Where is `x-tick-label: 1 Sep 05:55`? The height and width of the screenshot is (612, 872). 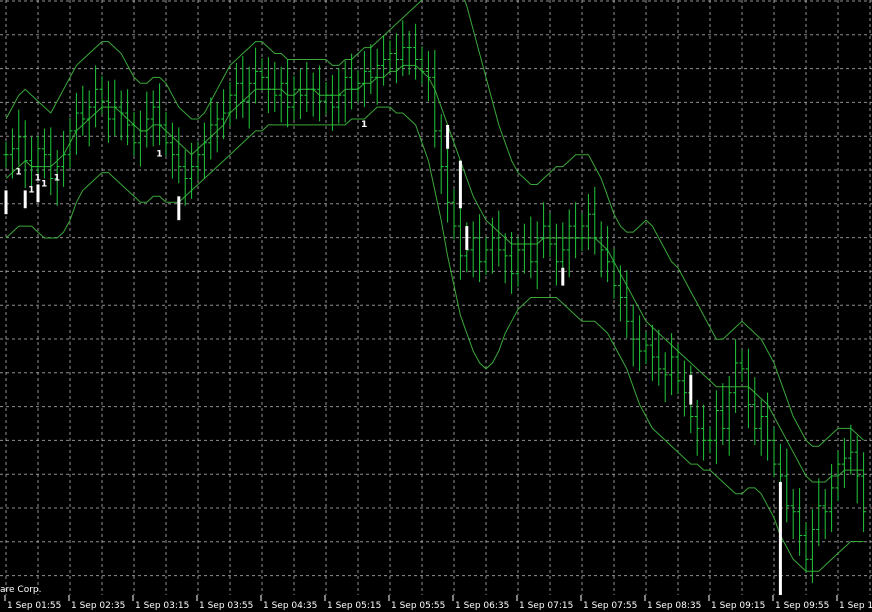
x-tick-label: 1 Sep 05:55 is located at coordinates (418, 606).